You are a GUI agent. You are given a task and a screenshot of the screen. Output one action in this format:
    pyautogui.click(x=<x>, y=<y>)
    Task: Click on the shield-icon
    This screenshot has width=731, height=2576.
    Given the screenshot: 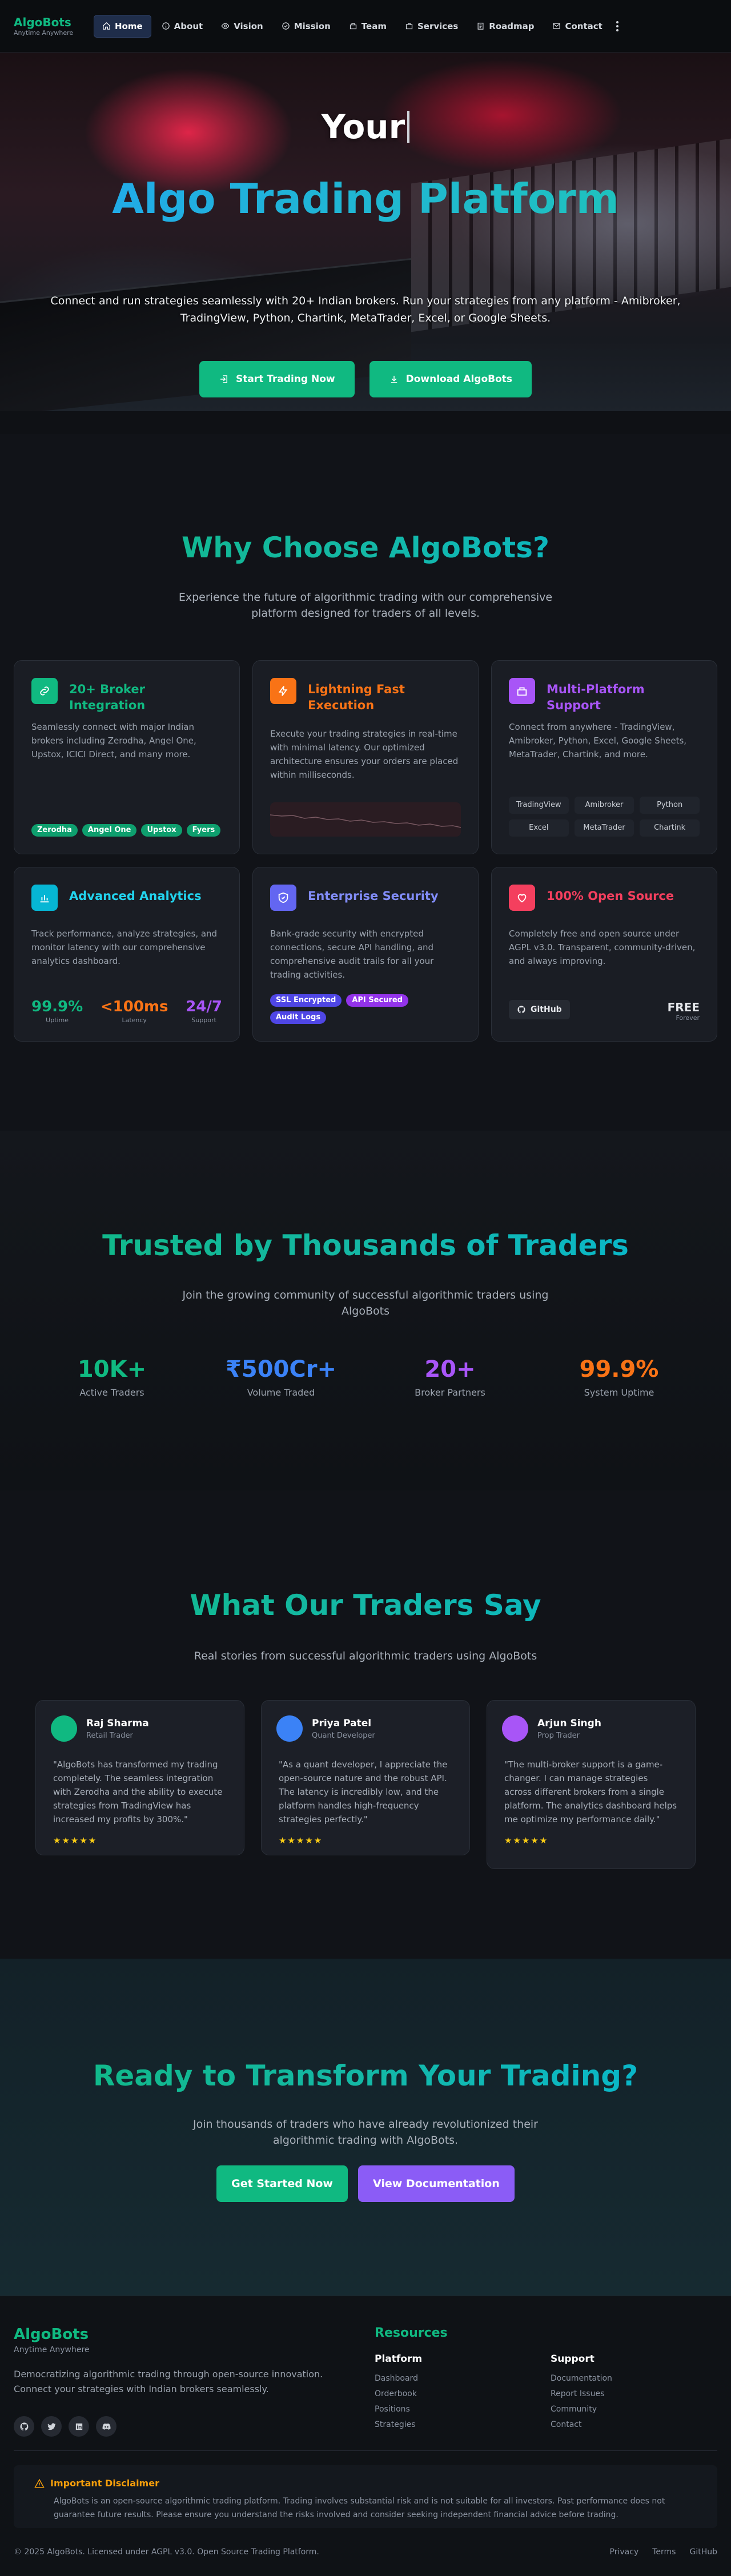 What is the action you would take?
    pyautogui.click(x=283, y=898)
    